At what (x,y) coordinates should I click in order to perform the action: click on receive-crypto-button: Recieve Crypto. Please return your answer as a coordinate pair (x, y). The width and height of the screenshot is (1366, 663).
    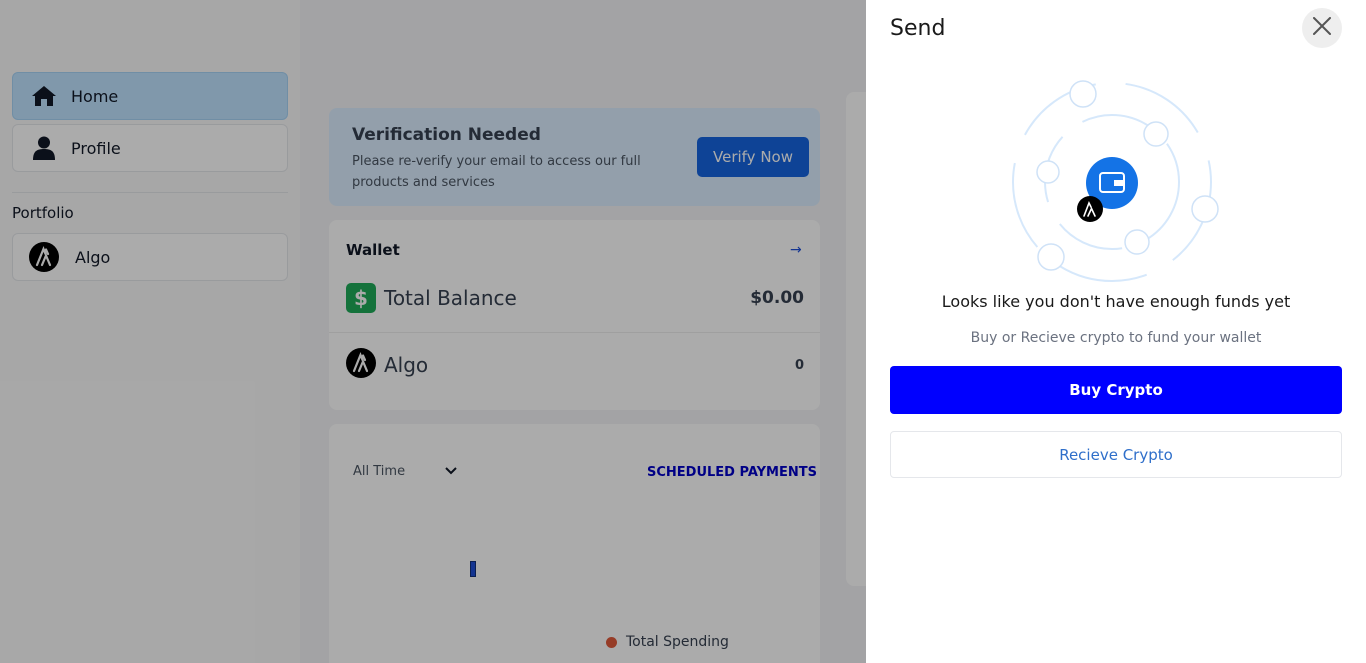
    Looking at the image, I should click on (1116, 454).